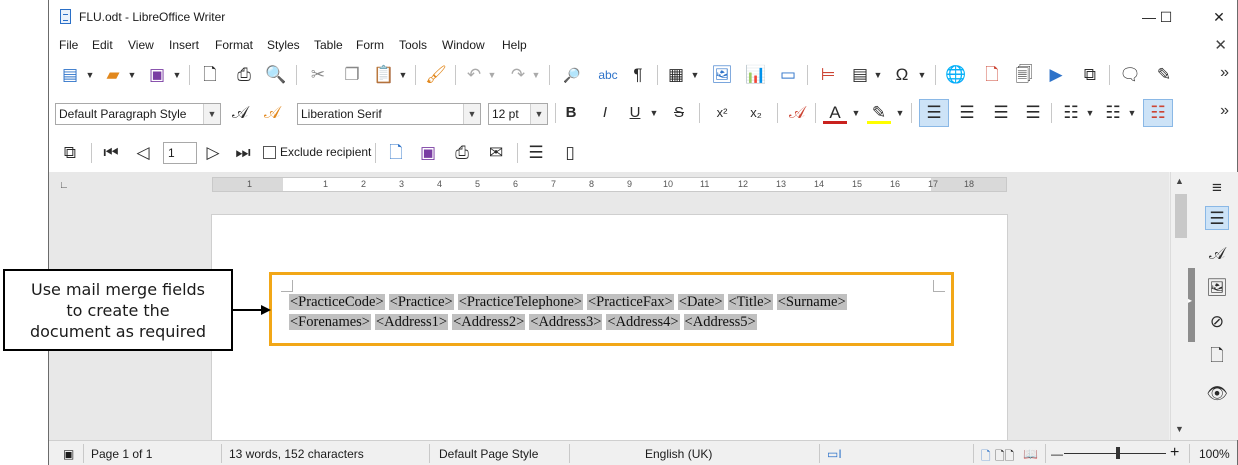 Image resolution: width=1238 pixels, height=465 pixels. What do you see at coordinates (679, 113) in the screenshot?
I see `strikethrough-icon: S` at bounding box center [679, 113].